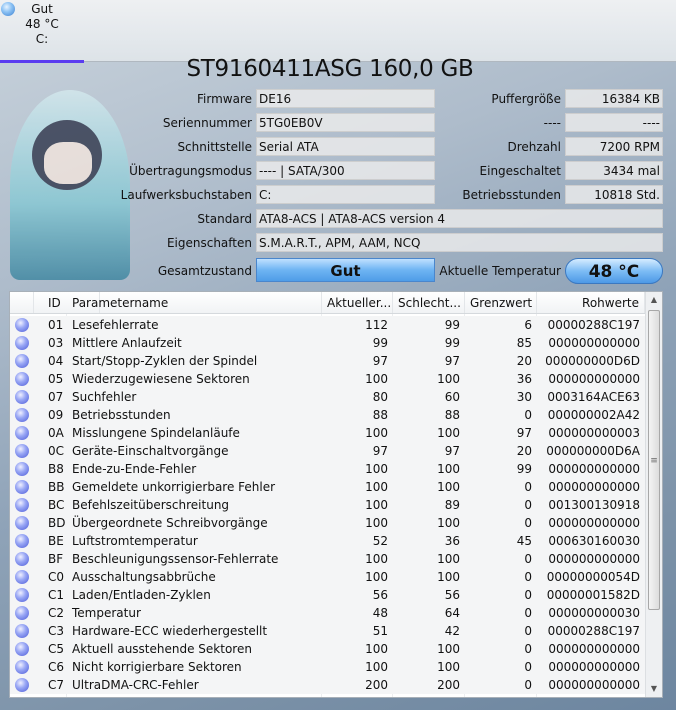 The image size is (676, 710). What do you see at coordinates (345, 170) in the screenshot?
I see `info-value: ---- | SATA/300` at bounding box center [345, 170].